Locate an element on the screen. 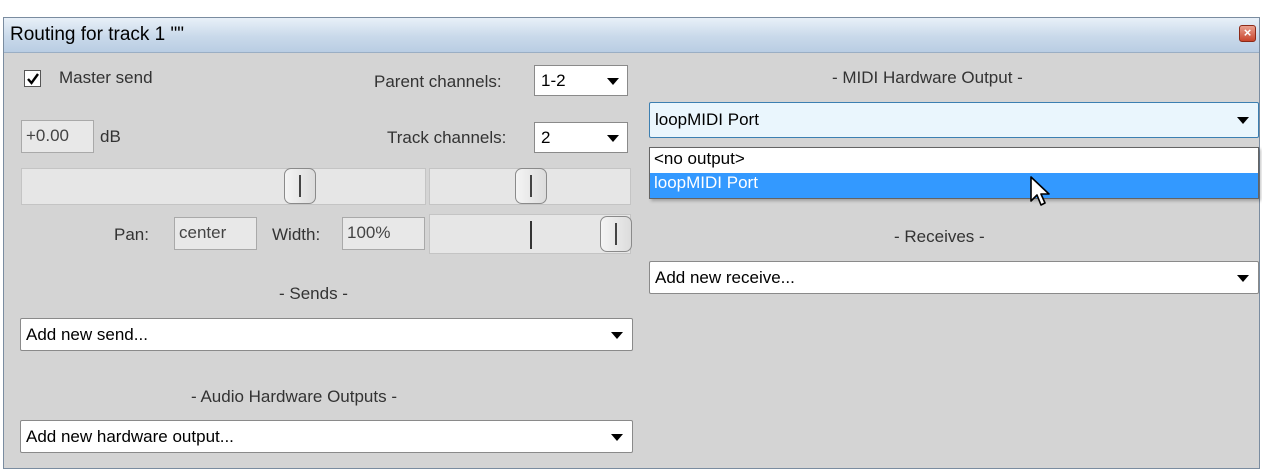 The height and width of the screenshot is (471, 1262). width-field: 100% is located at coordinates (383, 233).